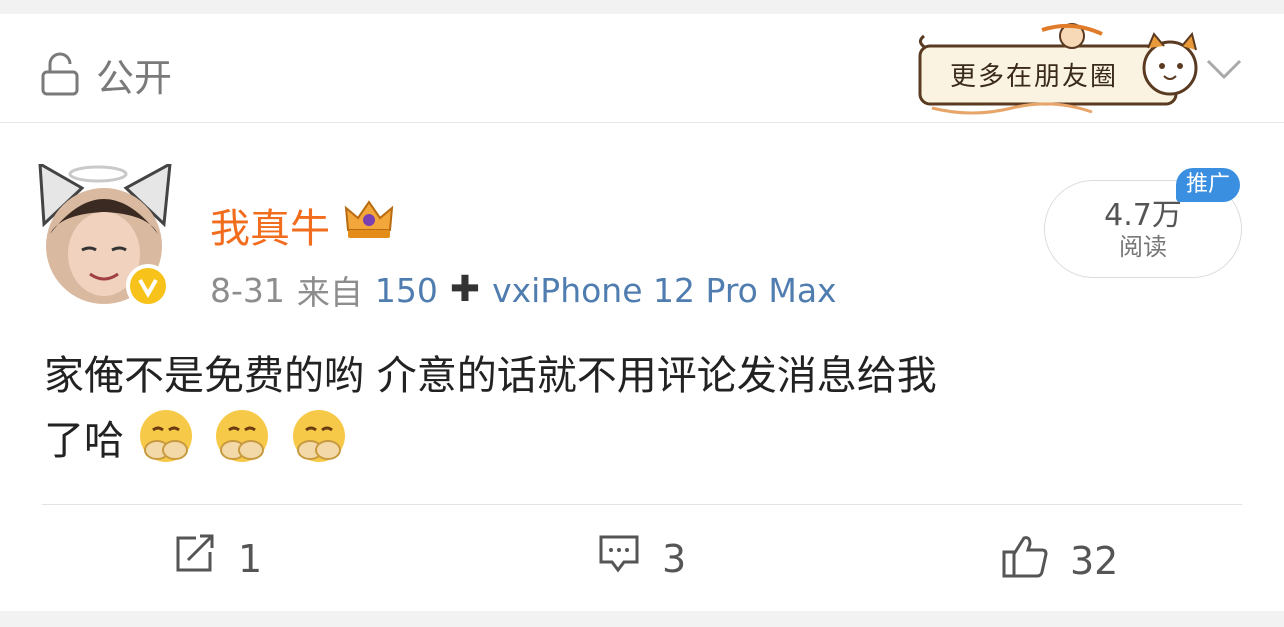 The width and height of the screenshot is (1284, 627). I want to click on username-text: 我真牛, so click(270, 229).